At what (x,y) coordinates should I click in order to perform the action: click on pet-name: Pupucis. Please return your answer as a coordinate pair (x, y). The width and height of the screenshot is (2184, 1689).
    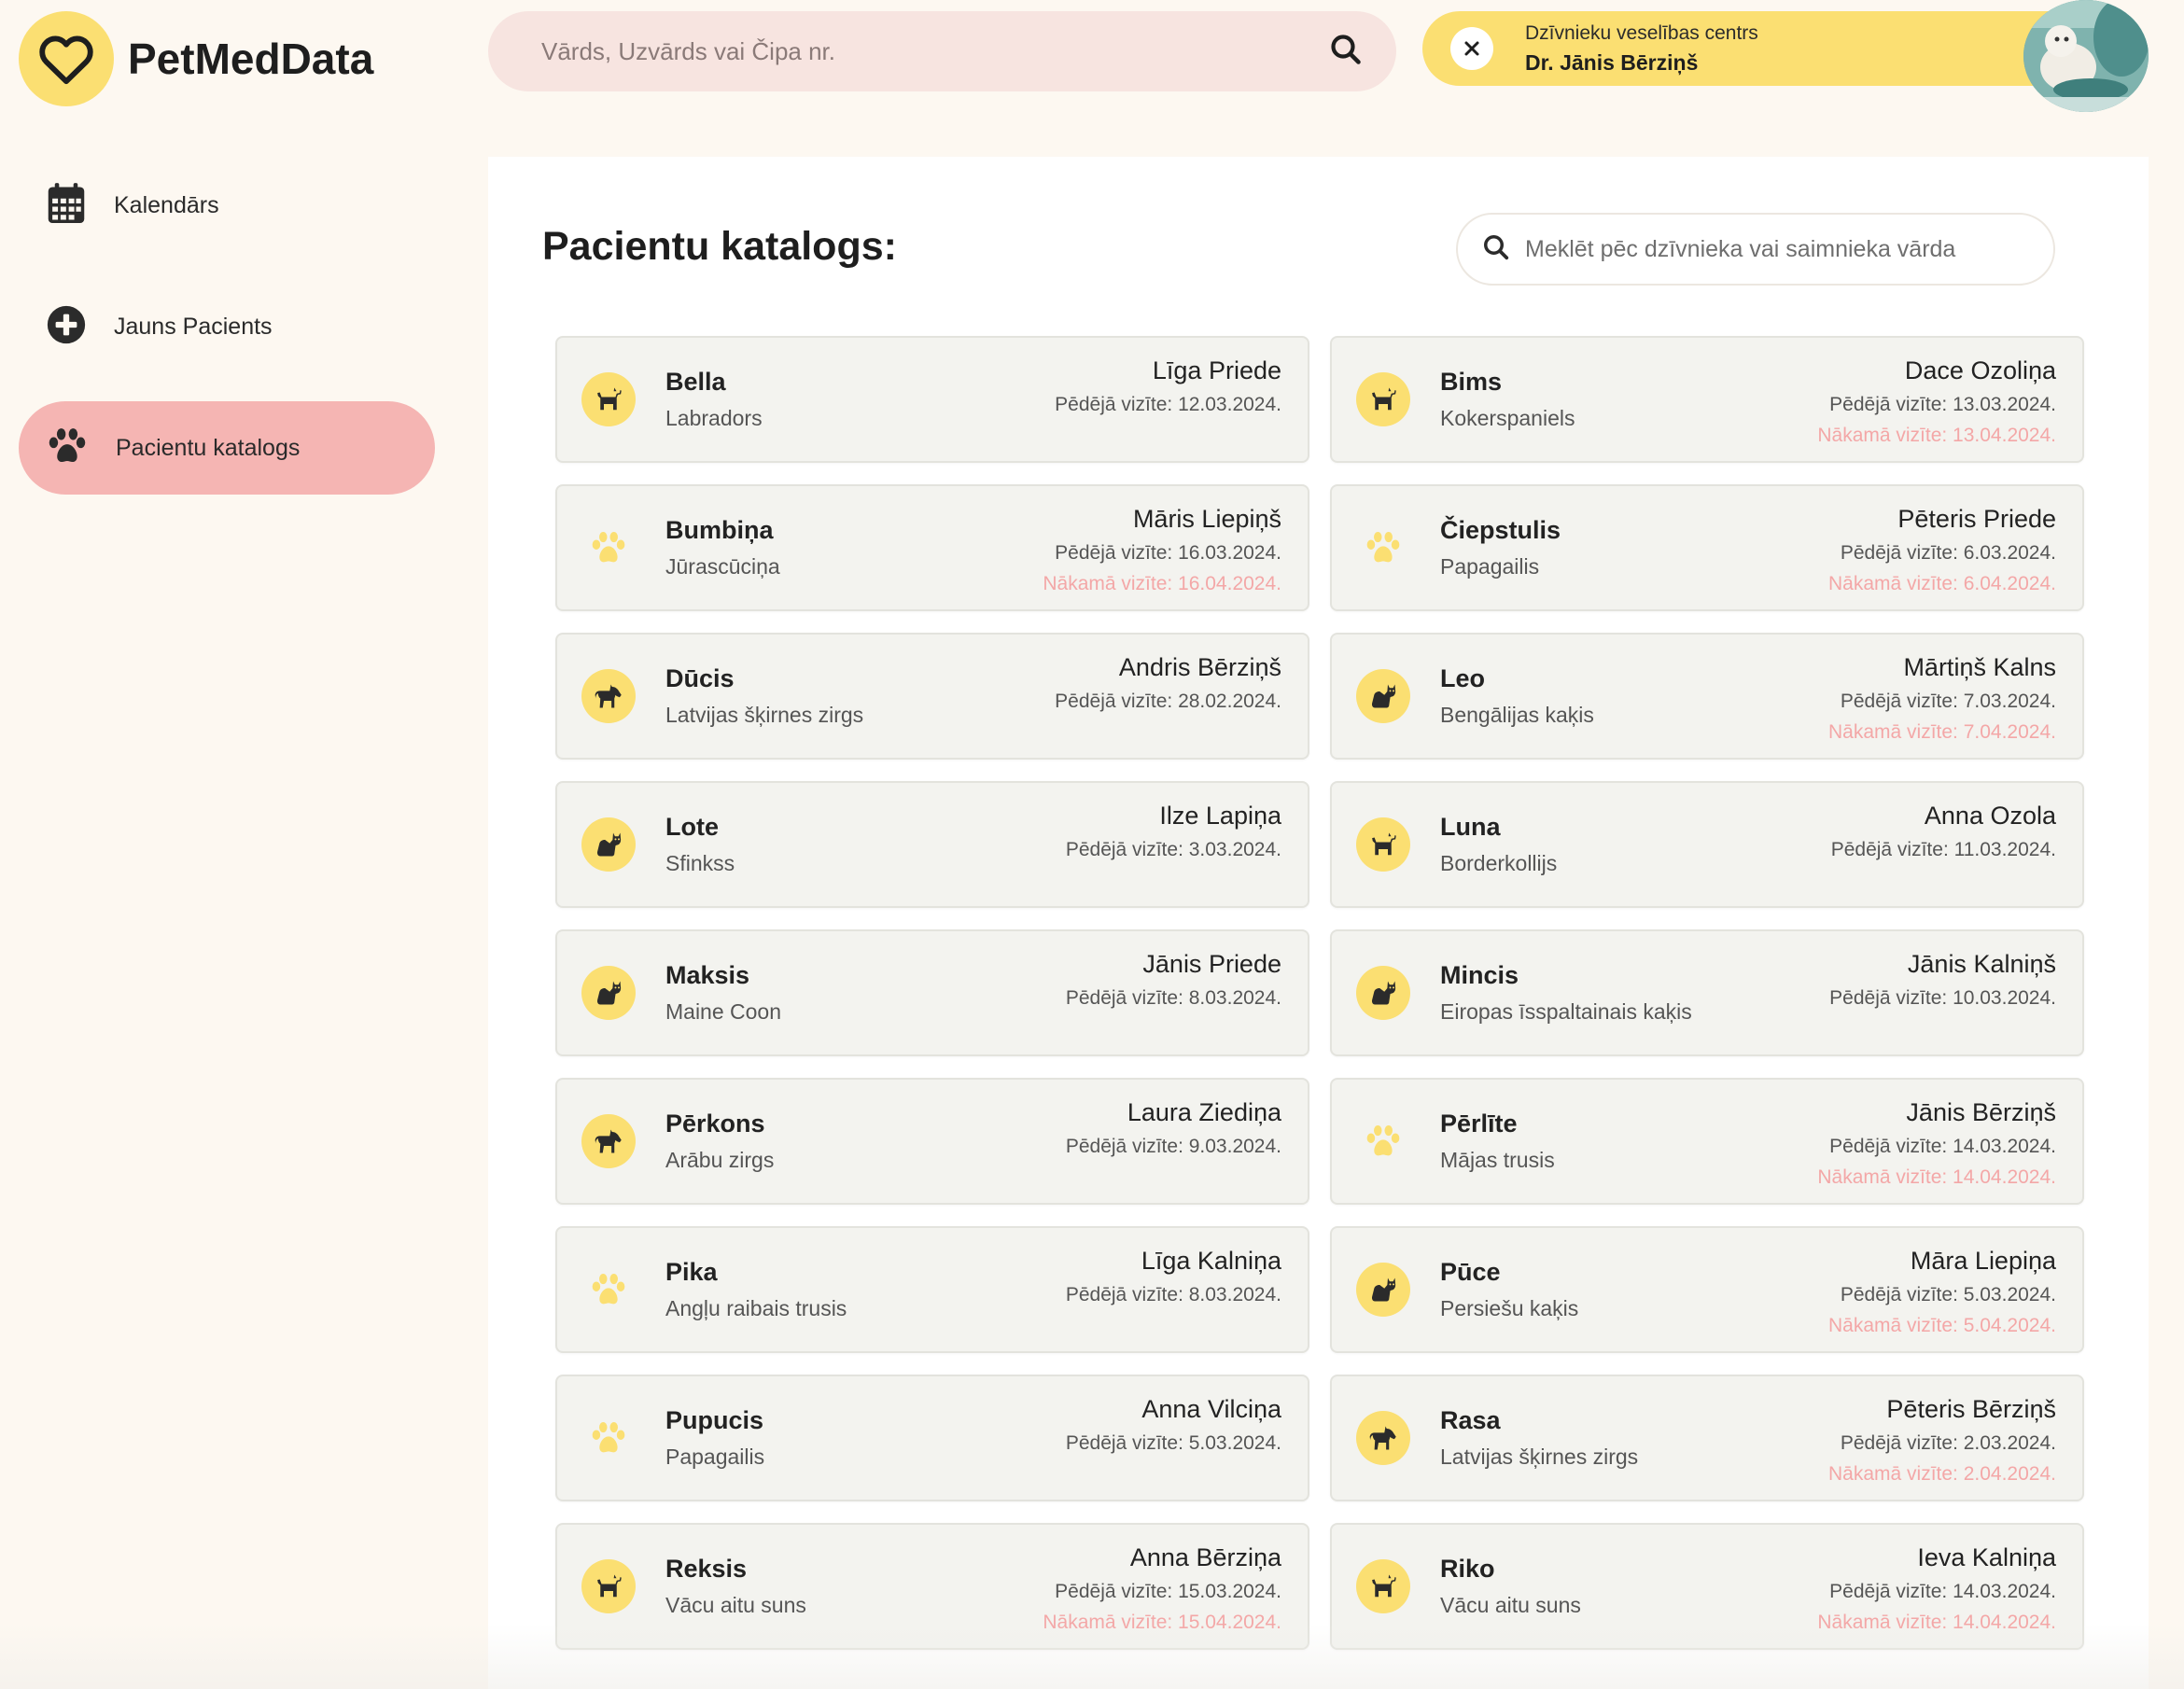
    Looking at the image, I should click on (714, 1420).